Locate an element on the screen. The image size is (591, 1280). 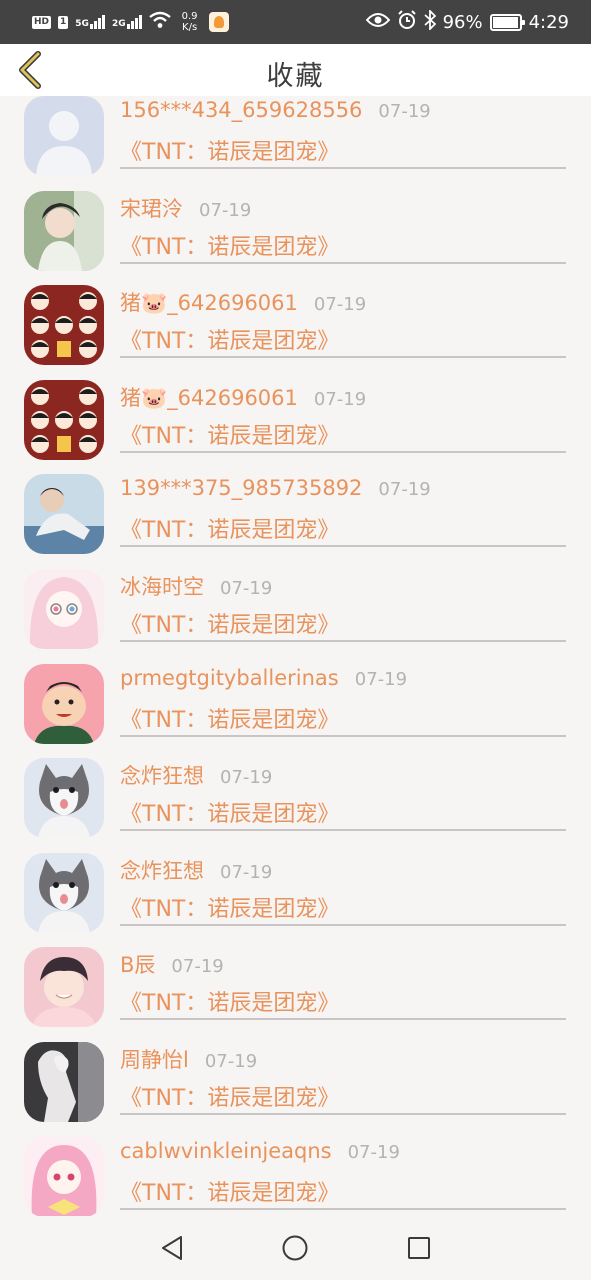
girl-silhouette-icon is located at coordinates (64, 1081).